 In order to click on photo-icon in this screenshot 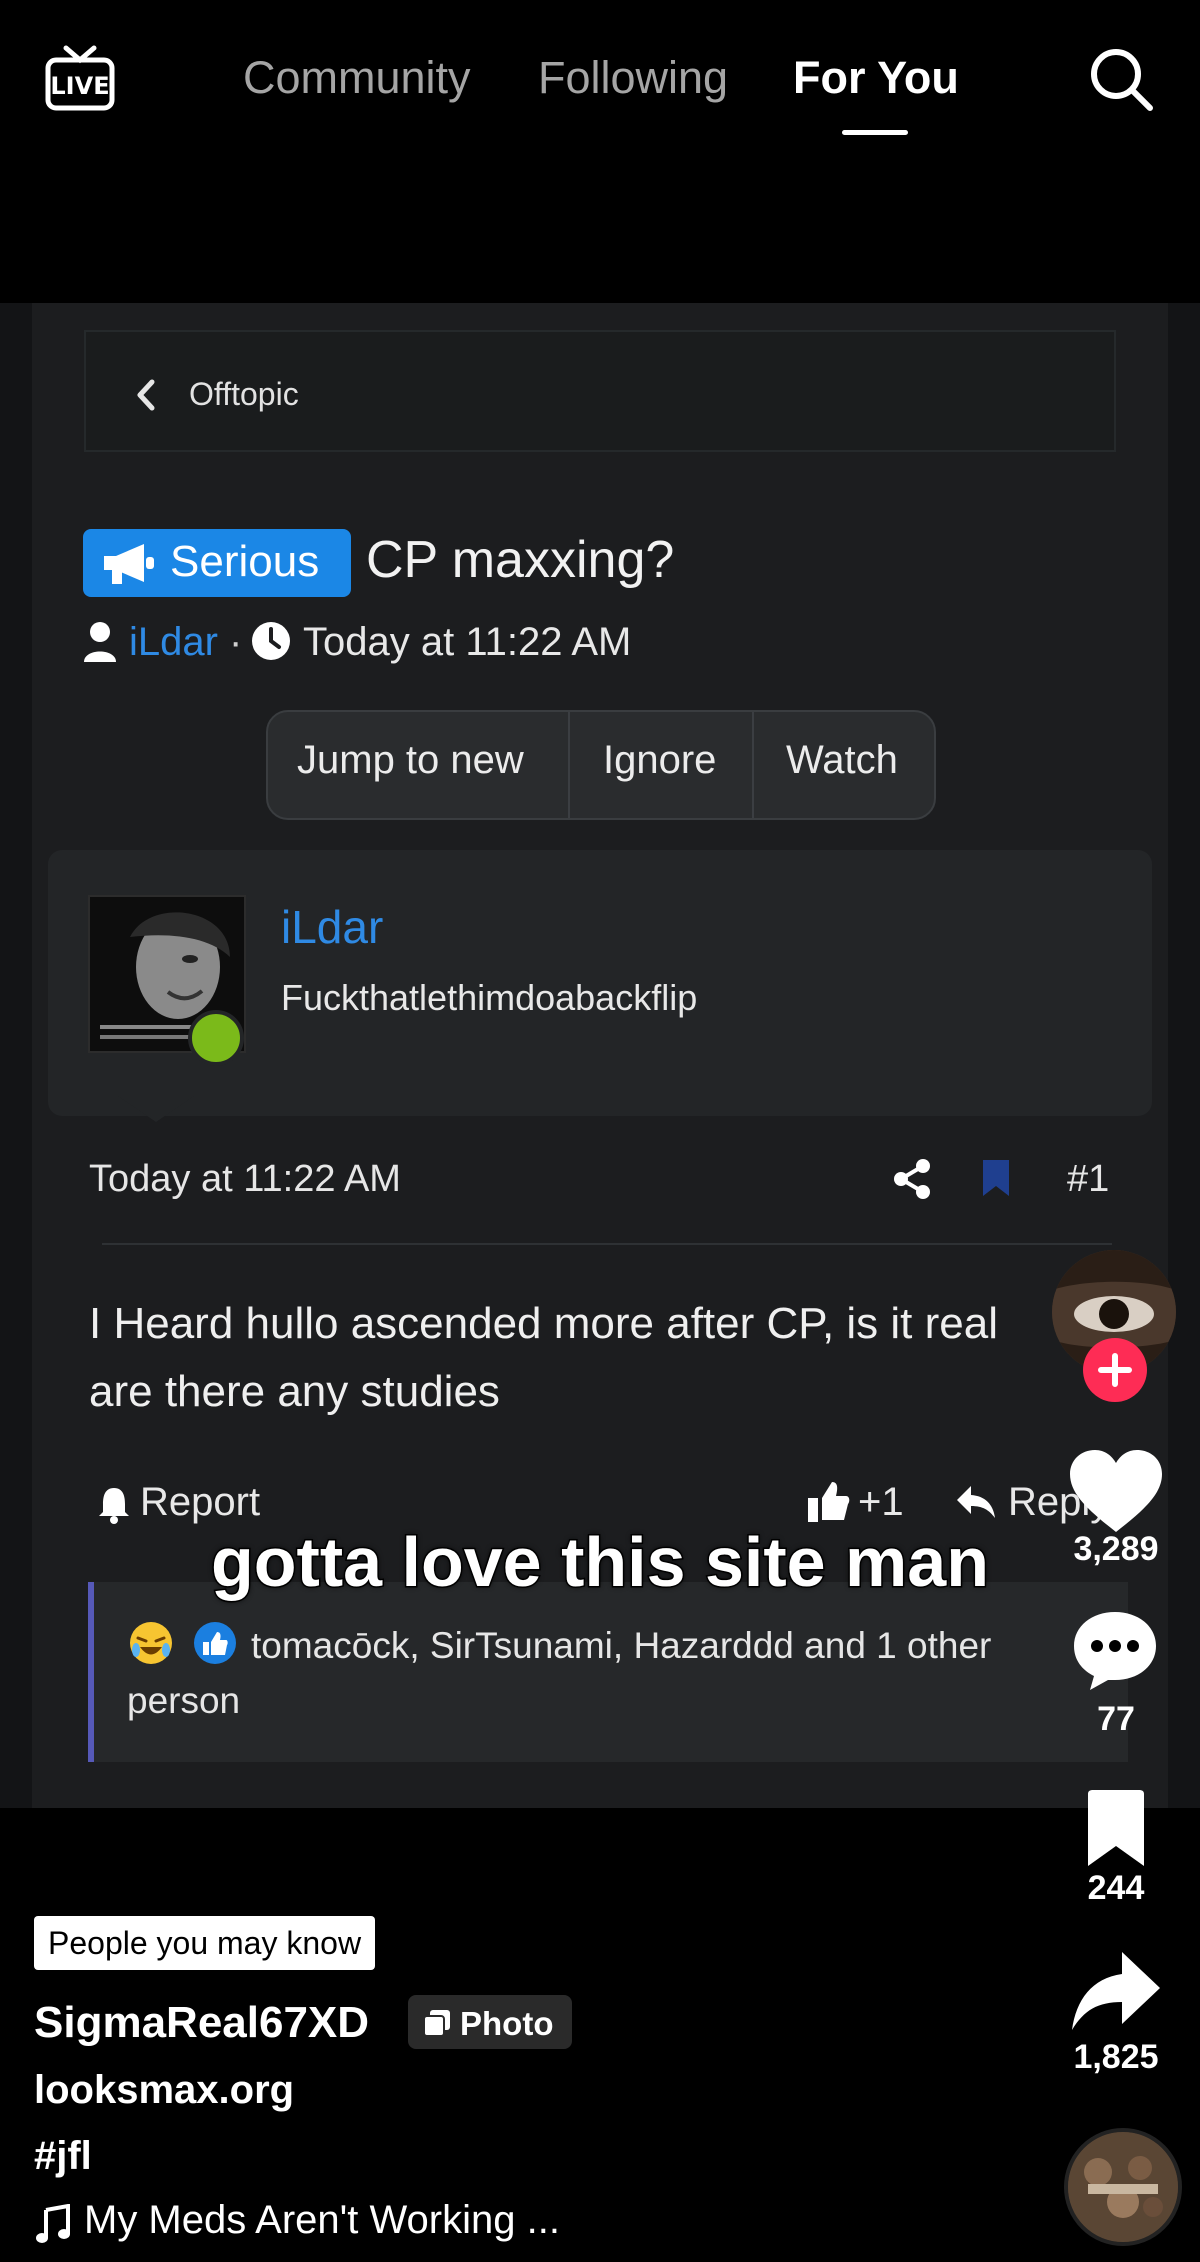, I will do `click(436, 2023)`.